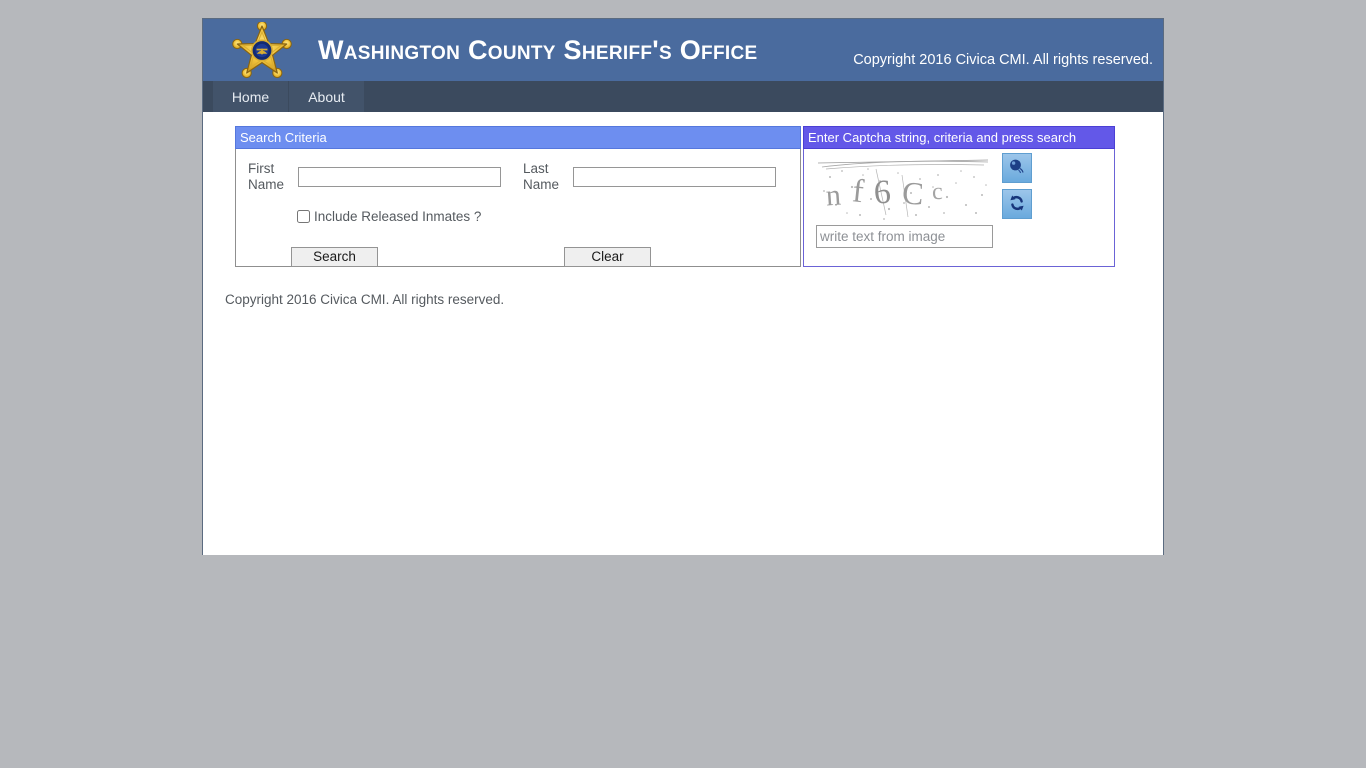 Image resolution: width=1366 pixels, height=768 pixels. Describe the element at coordinates (683, 96) in the screenshot. I see `main-navigation: Home About` at that location.